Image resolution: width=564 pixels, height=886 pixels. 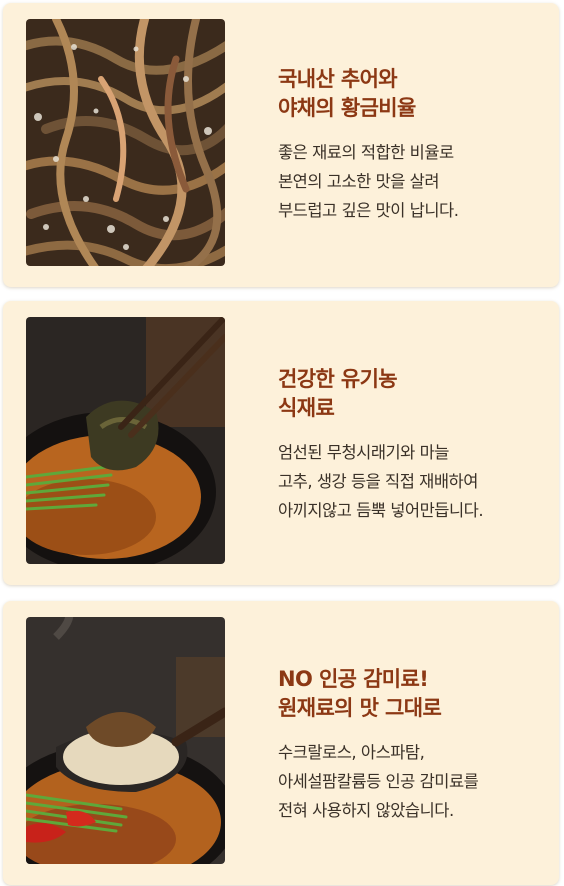 I want to click on description-line: 고추, 생강 등을 직접 재배하여, so click(x=378, y=481).